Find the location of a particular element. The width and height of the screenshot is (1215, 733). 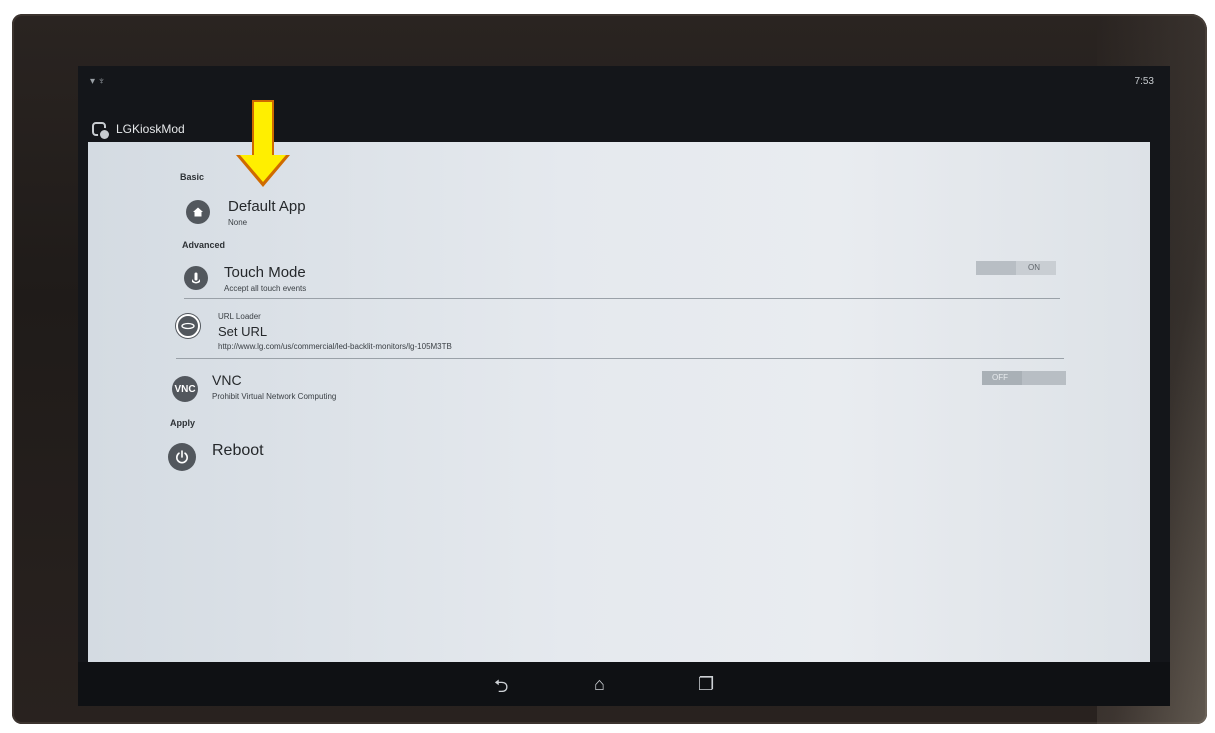

vnc-toggle-label: OFF is located at coordinates (1000, 377).